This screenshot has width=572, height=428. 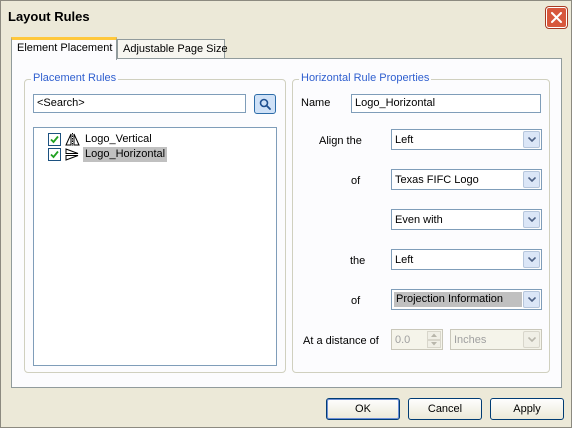 What do you see at coordinates (75, 78) in the screenshot?
I see `placement-rules-legend: Placement Rules` at bounding box center [75, 78].